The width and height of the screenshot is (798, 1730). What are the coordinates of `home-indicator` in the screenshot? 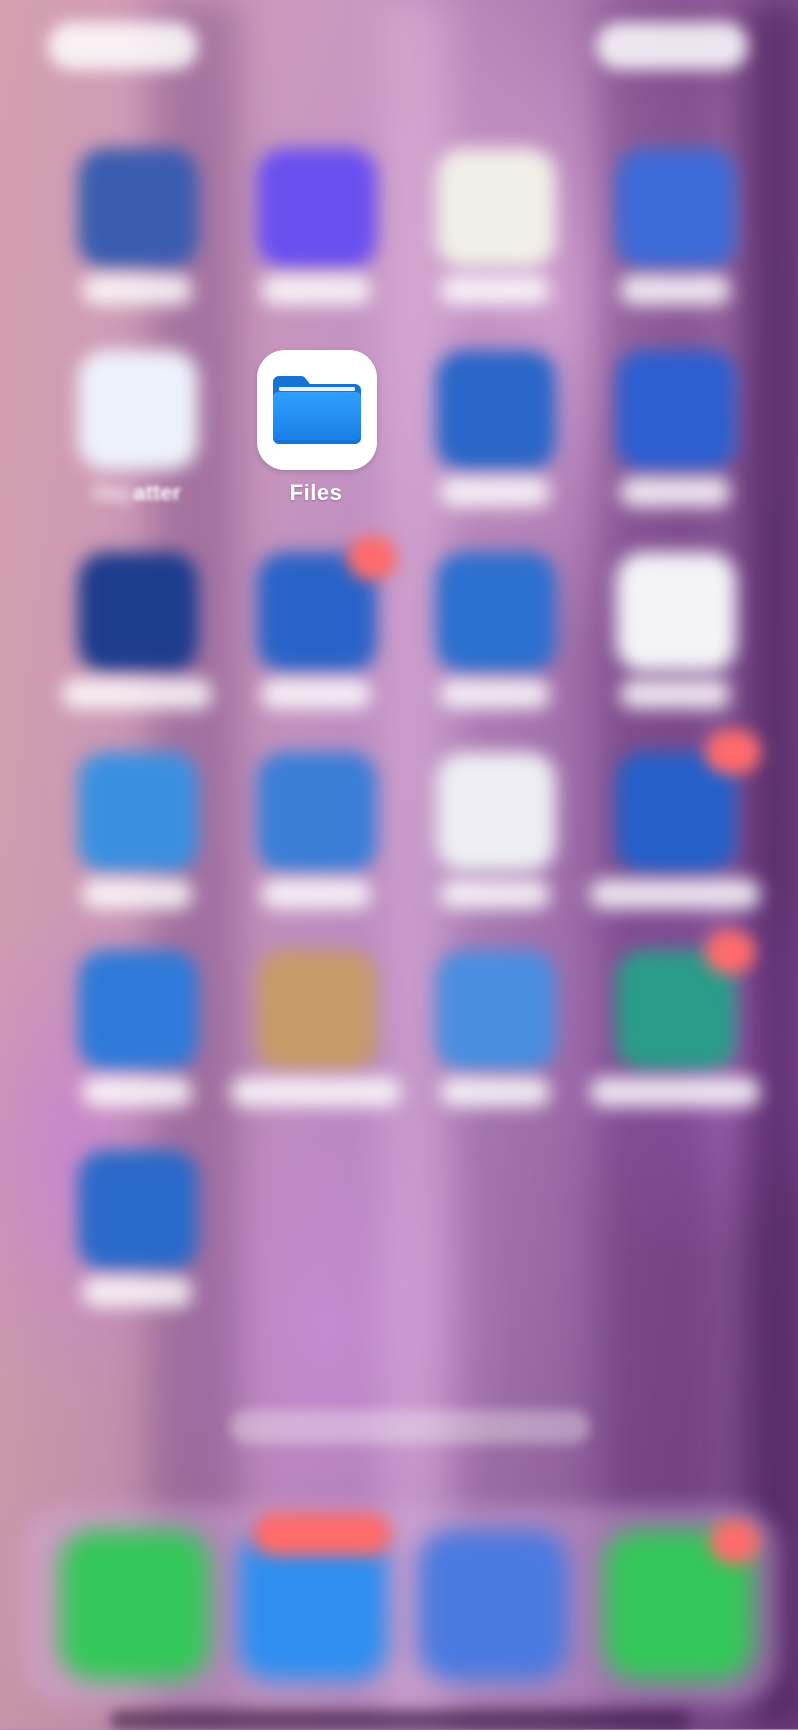 It's located at (400, 1720).